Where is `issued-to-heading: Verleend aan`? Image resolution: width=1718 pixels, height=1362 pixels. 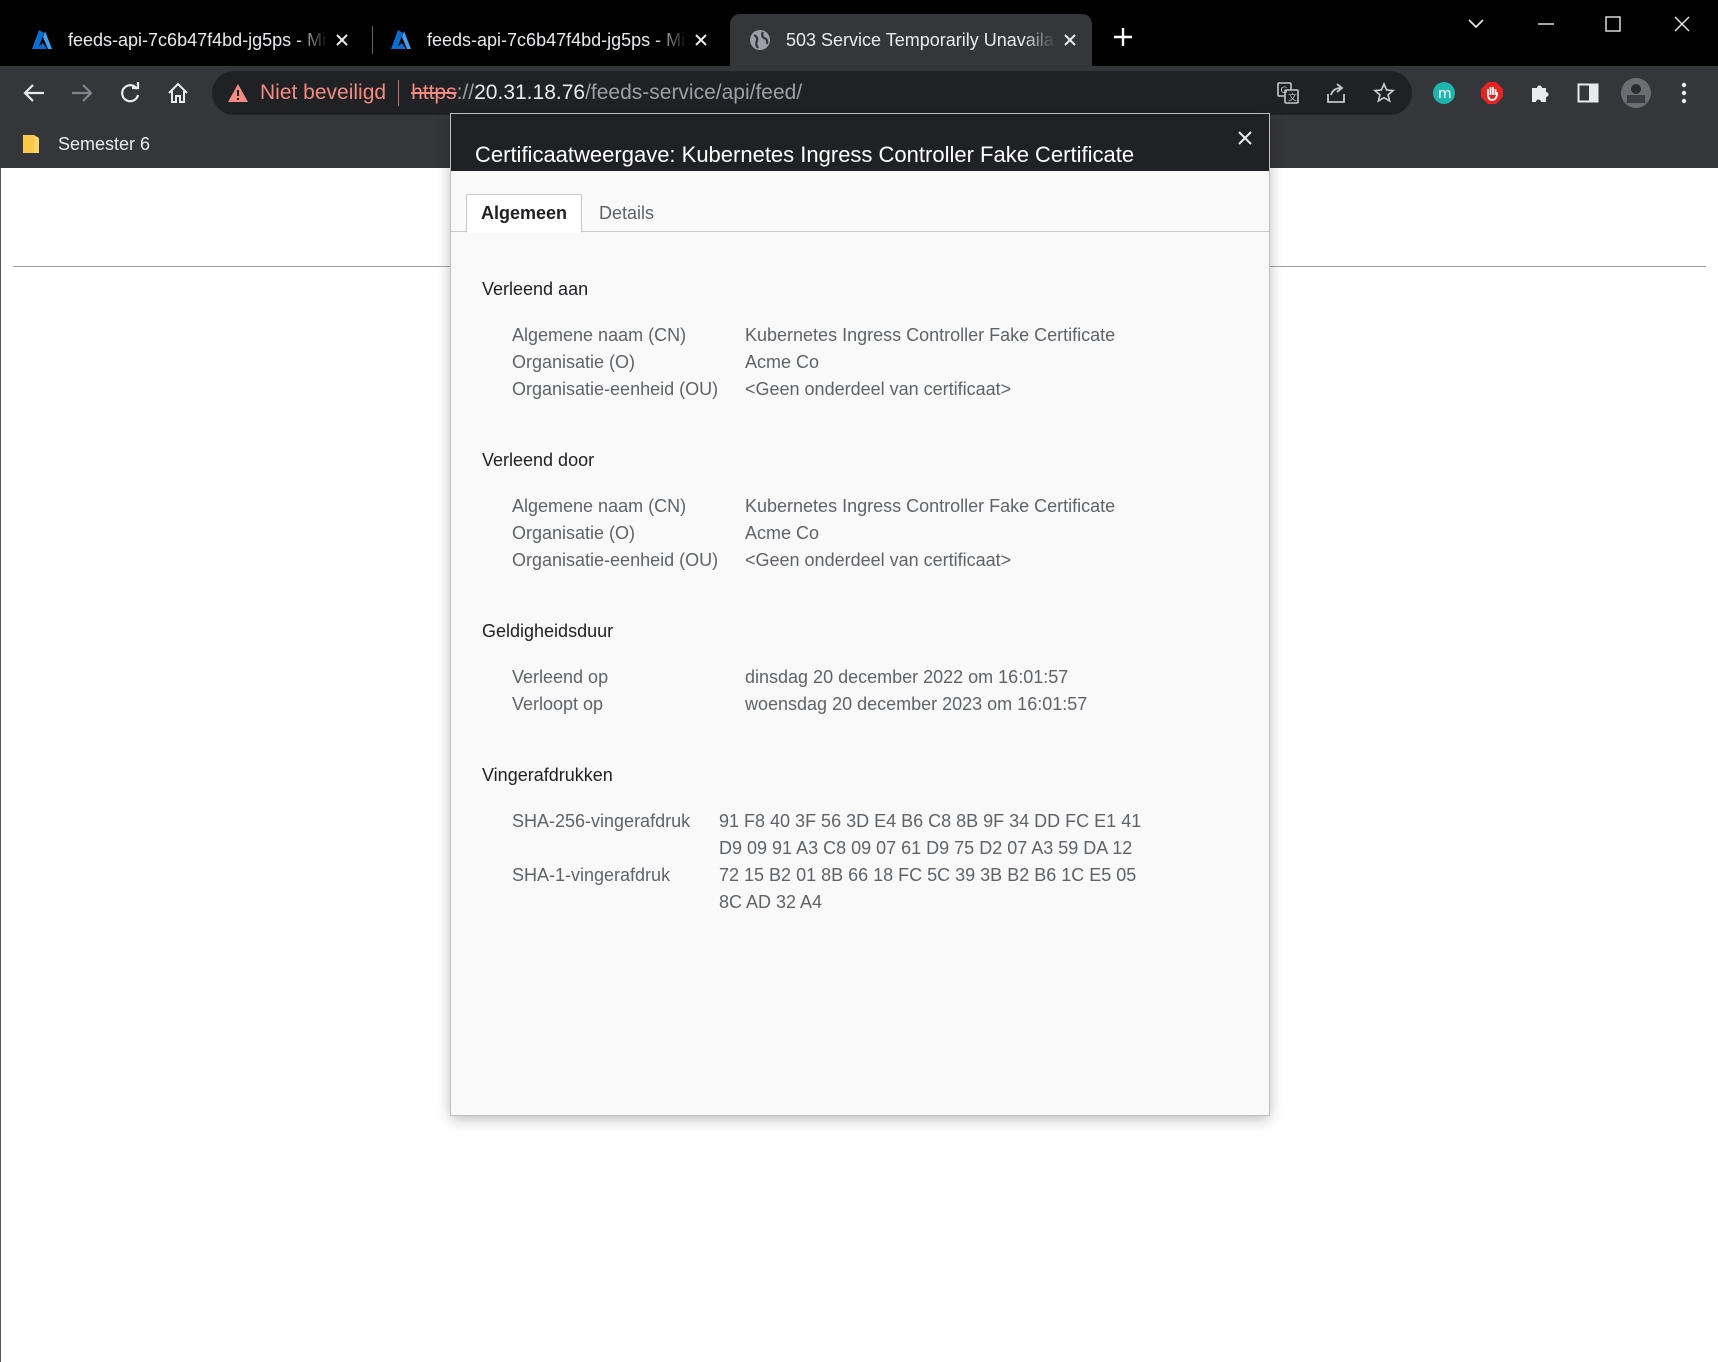
issued-to-heading: Verleend aan is located at coordinates (535, 289).